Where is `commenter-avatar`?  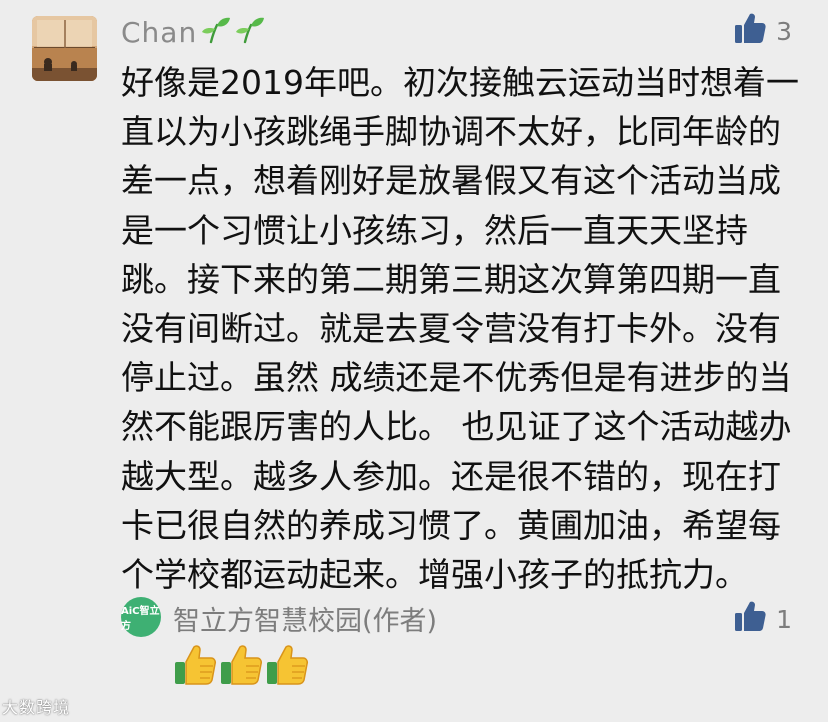 commenter-avatar is located at coordinates (64, 48).